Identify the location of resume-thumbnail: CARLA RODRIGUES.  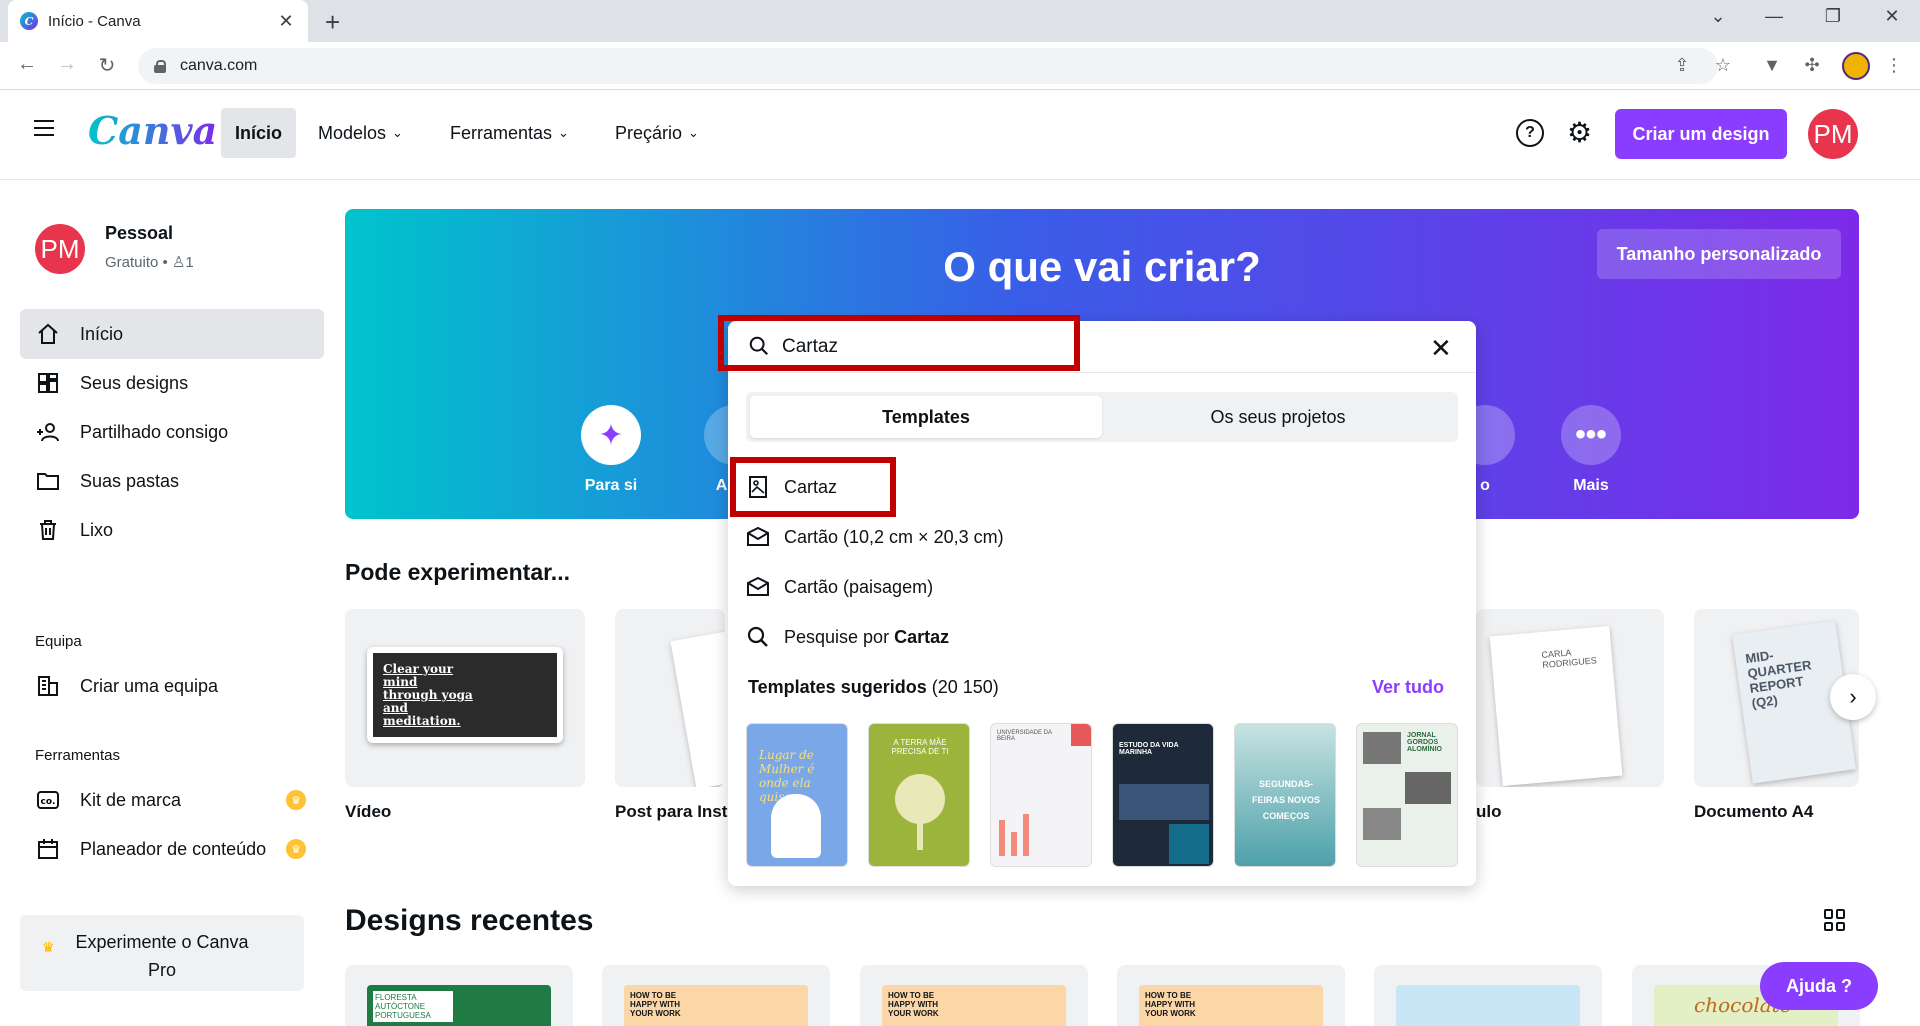
(1556, 706).